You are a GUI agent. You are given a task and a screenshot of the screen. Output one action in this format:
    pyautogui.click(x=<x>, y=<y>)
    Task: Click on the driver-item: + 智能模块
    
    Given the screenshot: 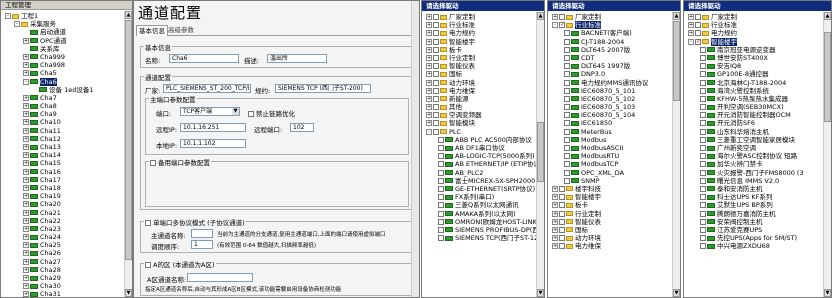 What is the action you would take?
    pyautogui.click(x=481, y=123)
    